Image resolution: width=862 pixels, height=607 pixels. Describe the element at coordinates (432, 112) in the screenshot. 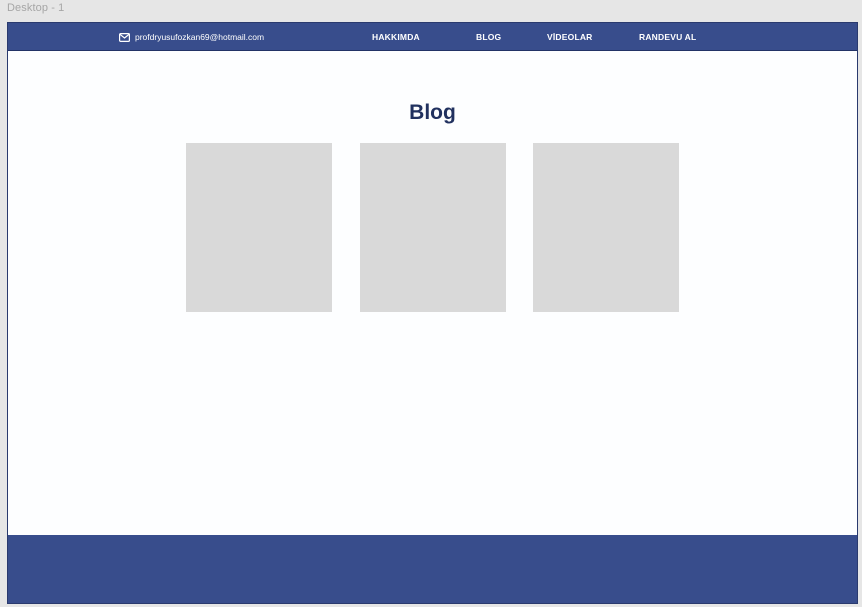

I see `page-title: Blog` at that location.